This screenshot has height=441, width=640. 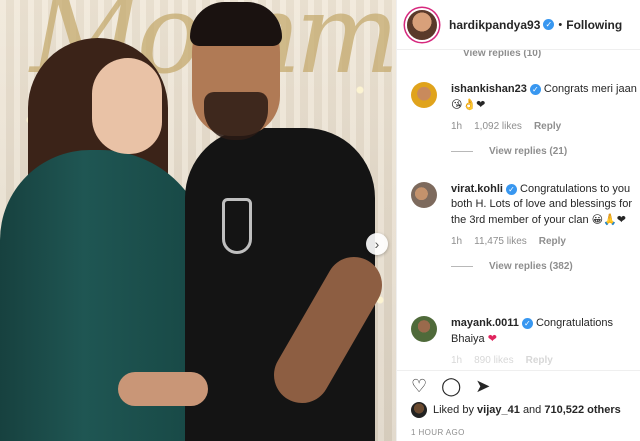 I want to click on comment-meta: 1h 890 likes Reply, so click(x=545, y=360).